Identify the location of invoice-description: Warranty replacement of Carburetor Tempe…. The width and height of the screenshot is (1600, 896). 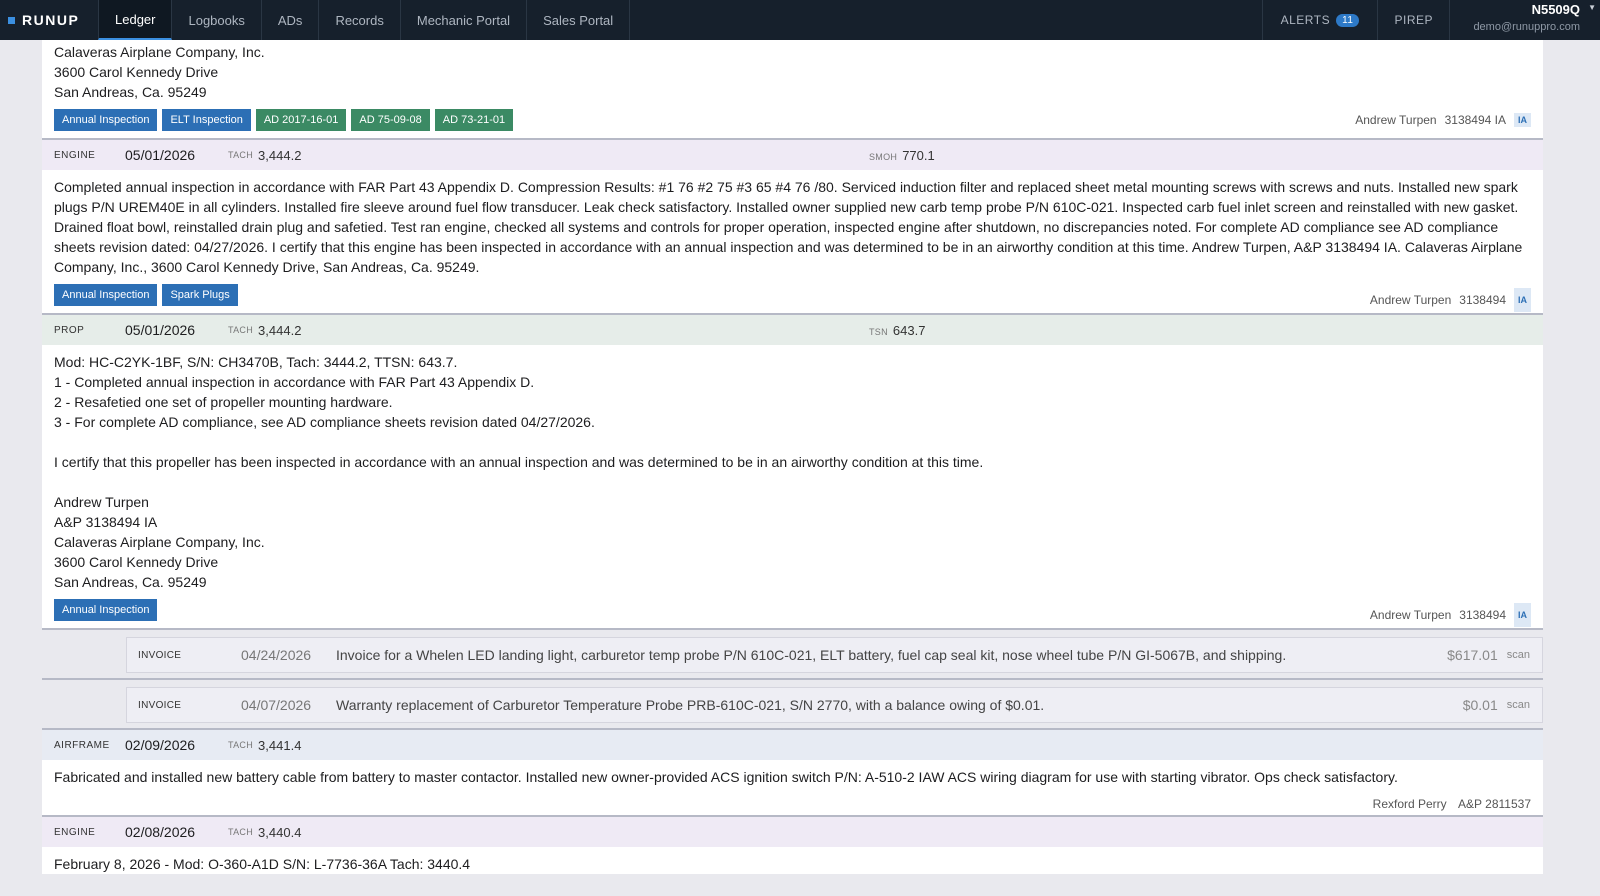
(690, 705).